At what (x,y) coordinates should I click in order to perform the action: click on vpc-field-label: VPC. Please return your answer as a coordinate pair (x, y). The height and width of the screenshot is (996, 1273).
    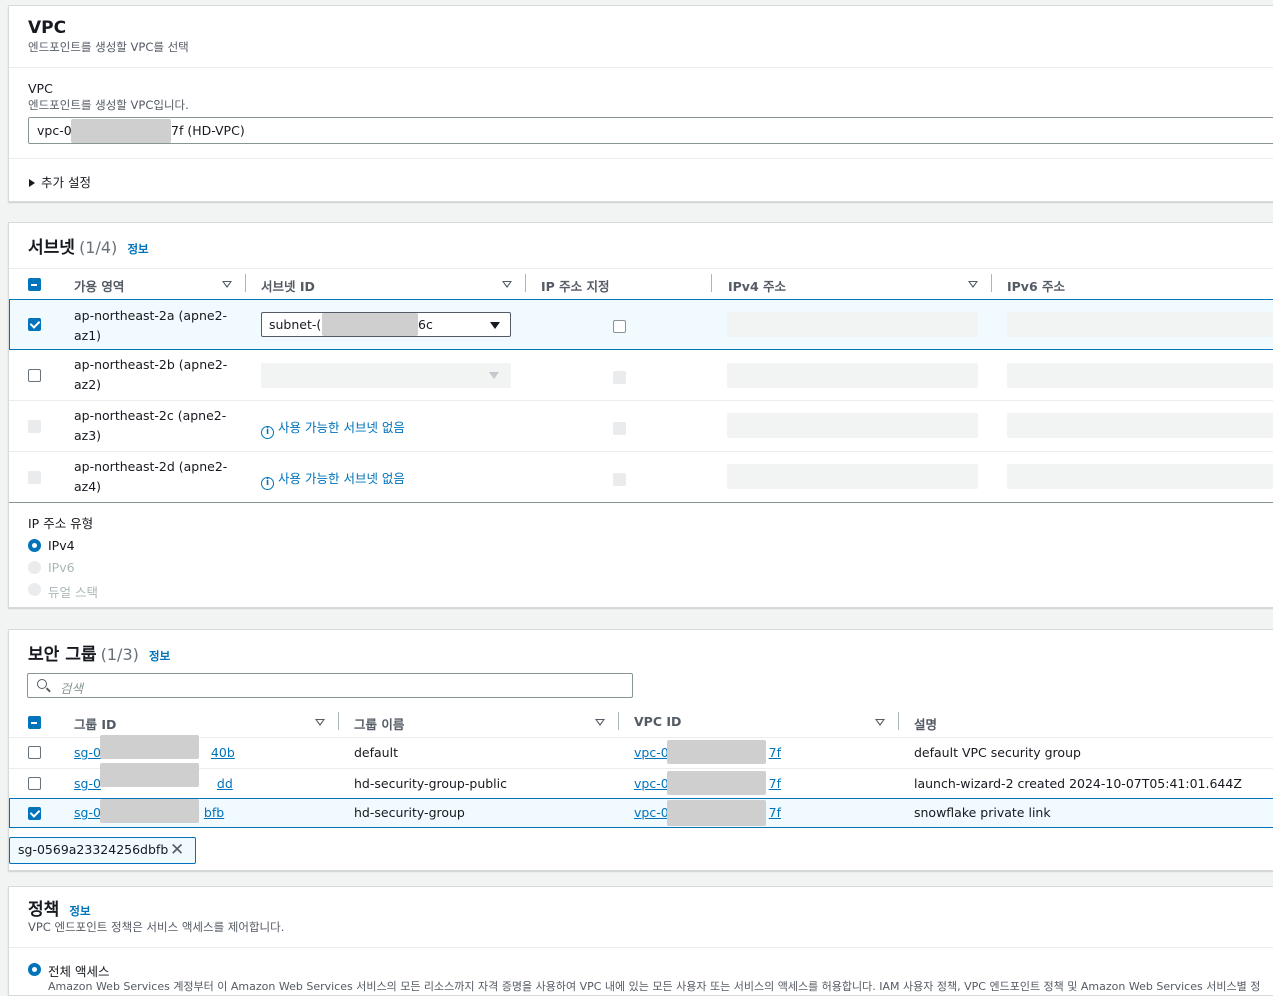
    Looking at the image, I should click on (40, 88).